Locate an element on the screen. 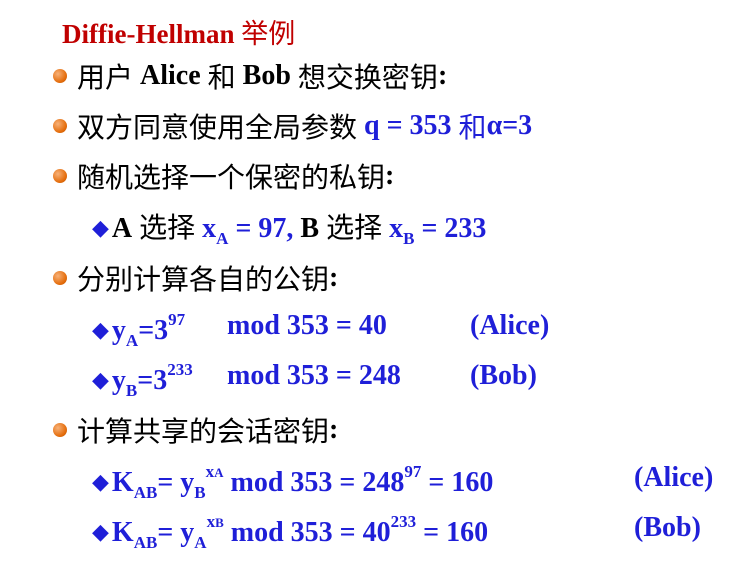  exponent-x: xA is located at coordinates (215, 471).